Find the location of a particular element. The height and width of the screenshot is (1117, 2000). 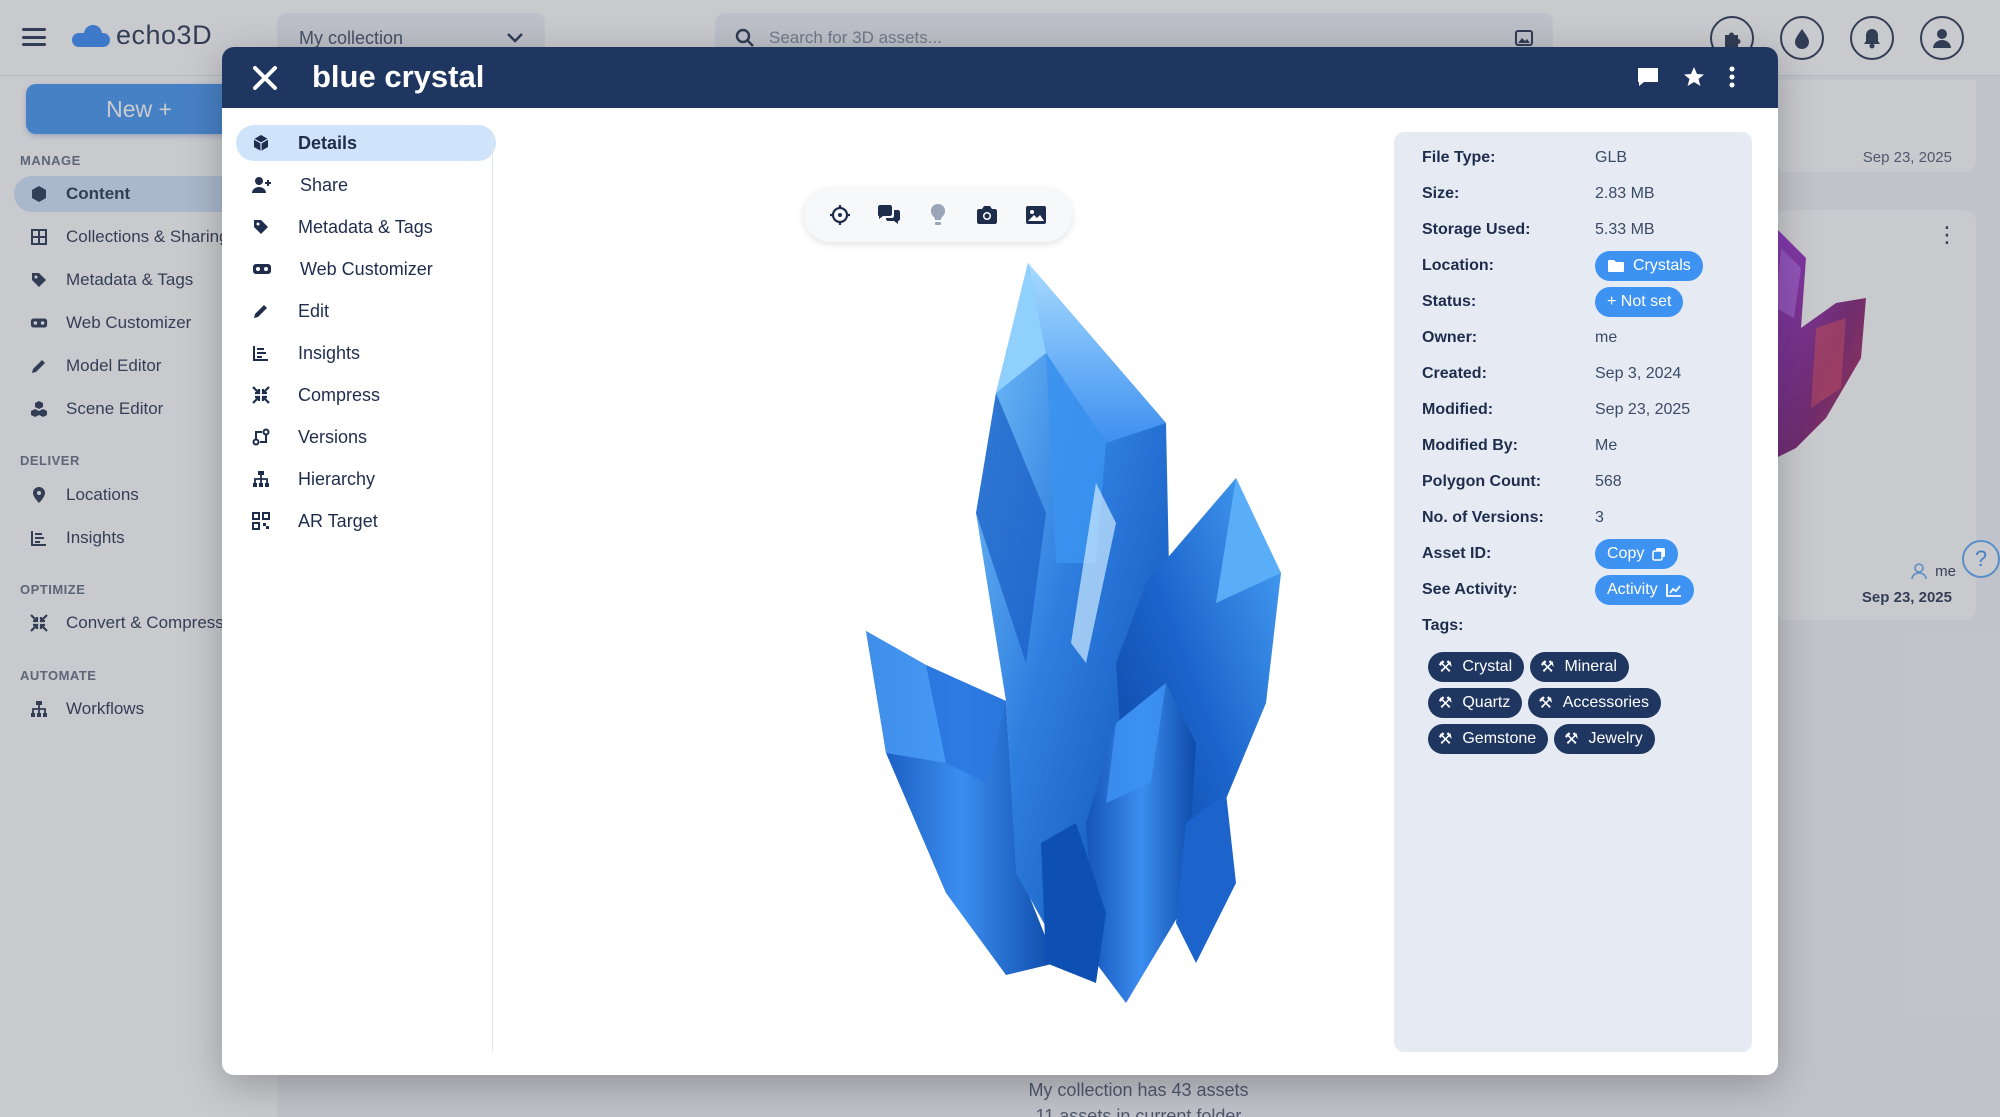

detail-value: me is located at coordinates (1606, 337).